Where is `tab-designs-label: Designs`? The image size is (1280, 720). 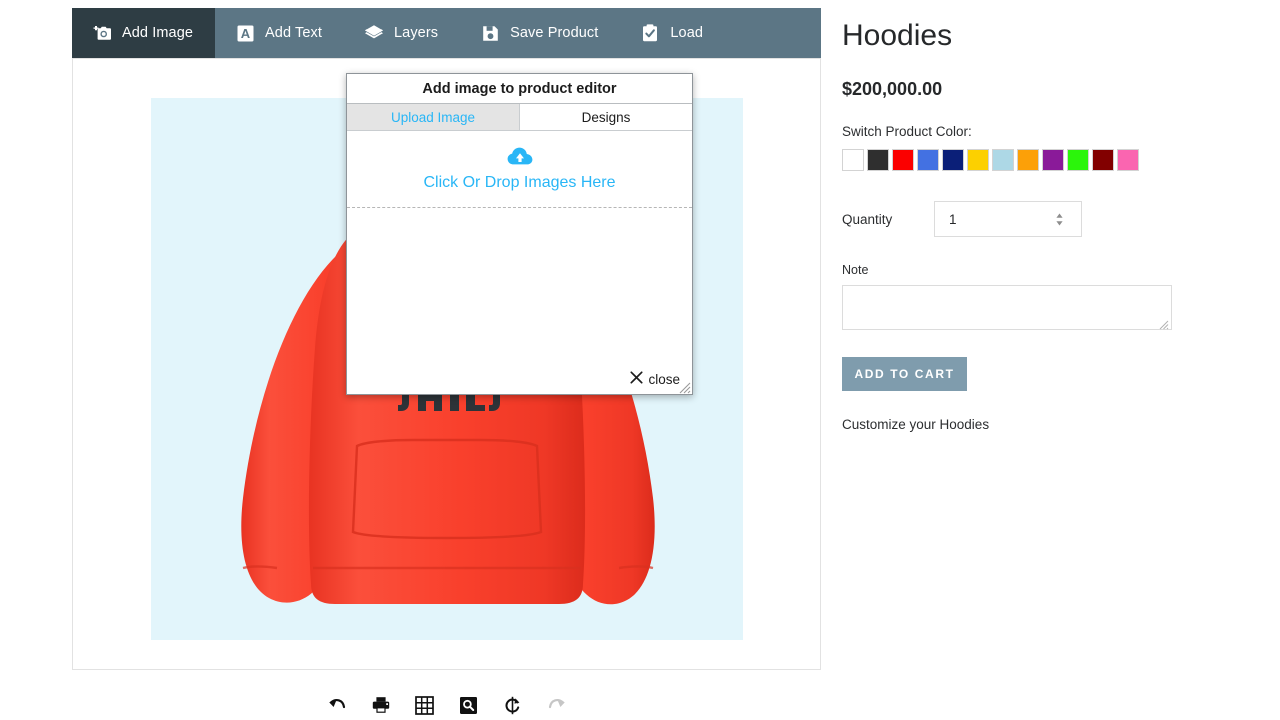
tab-designs-label: Designs is located at coordinates (606, 117).